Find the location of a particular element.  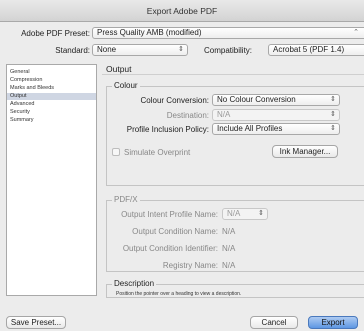

simulate-overprint-label: Simulate Overprint is located at coordinates (157, 152).